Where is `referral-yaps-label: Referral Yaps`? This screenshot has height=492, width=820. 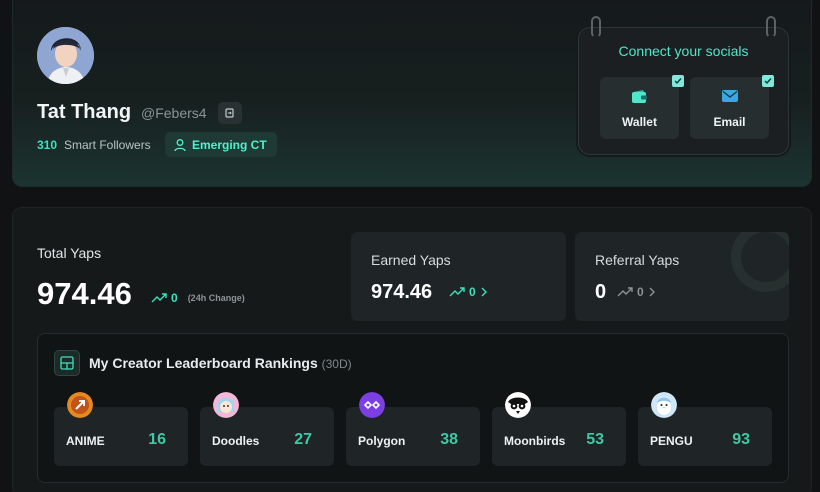
referral-yaps-label: Referral Yaps is located at coordinates (637, 260).